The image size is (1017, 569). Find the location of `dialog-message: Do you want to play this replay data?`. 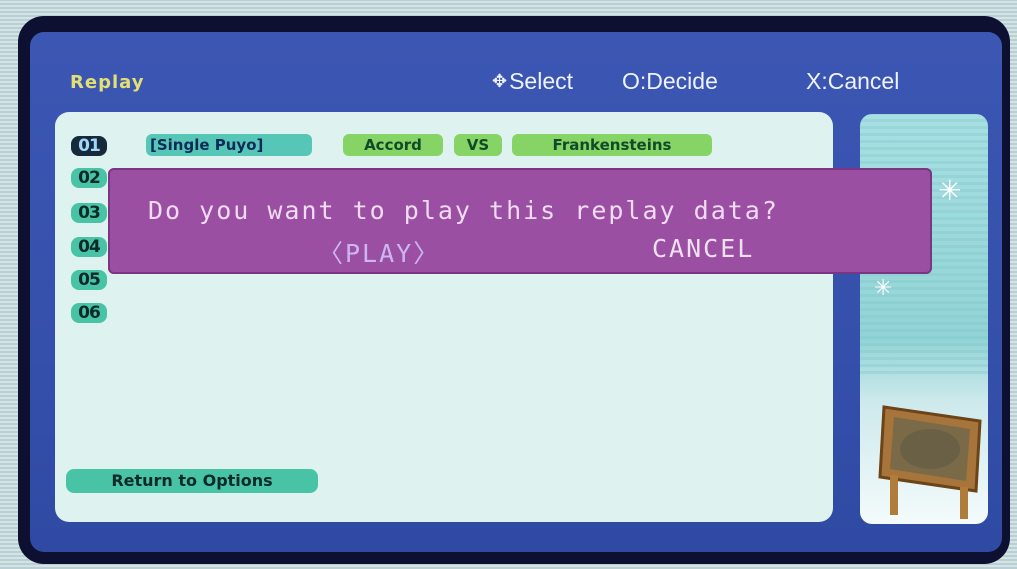

dialog-message: Do you want to play this replay data? is located at coordinates (463, 210).